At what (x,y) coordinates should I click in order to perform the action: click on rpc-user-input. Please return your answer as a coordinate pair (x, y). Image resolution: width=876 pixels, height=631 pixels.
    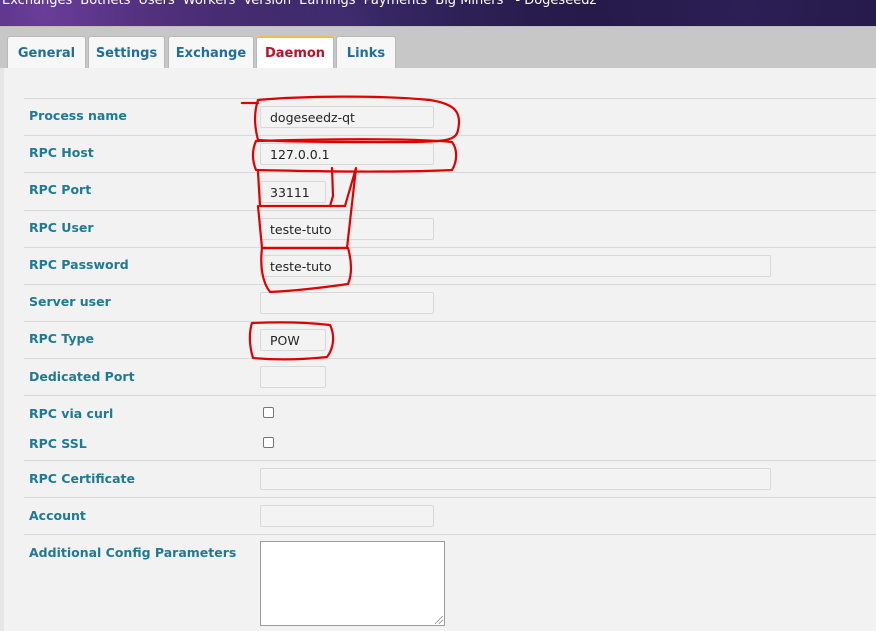
    Looking at the image, I should click on (347, 229).